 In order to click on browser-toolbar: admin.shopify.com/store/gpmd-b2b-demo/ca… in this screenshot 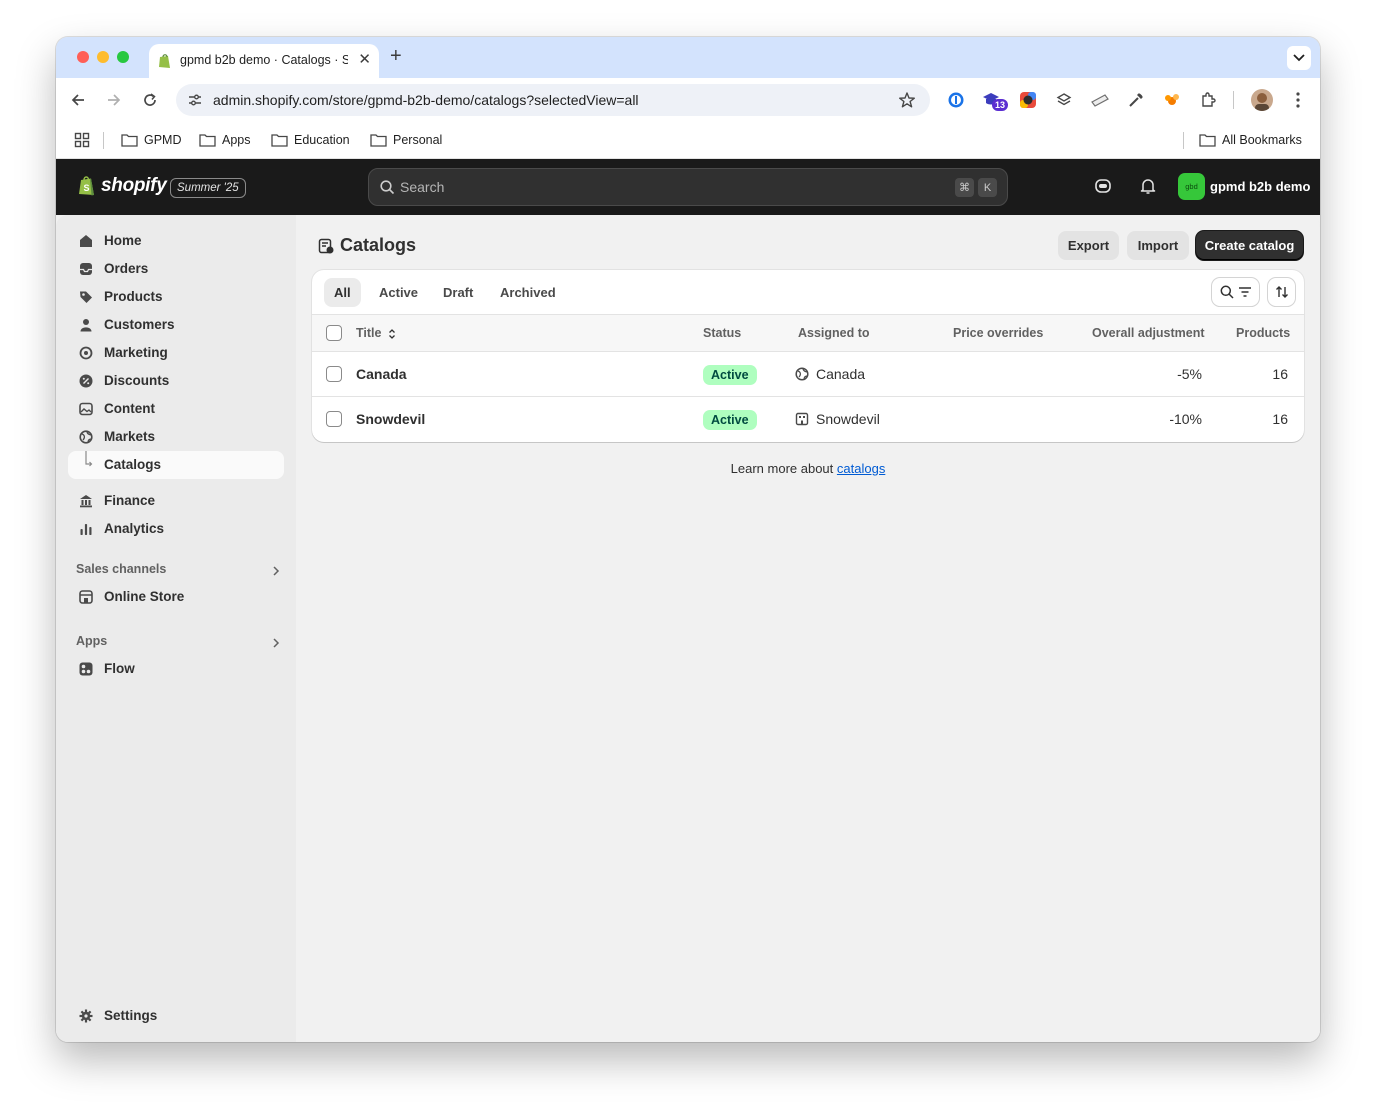, I will do `click(688, 100)`.